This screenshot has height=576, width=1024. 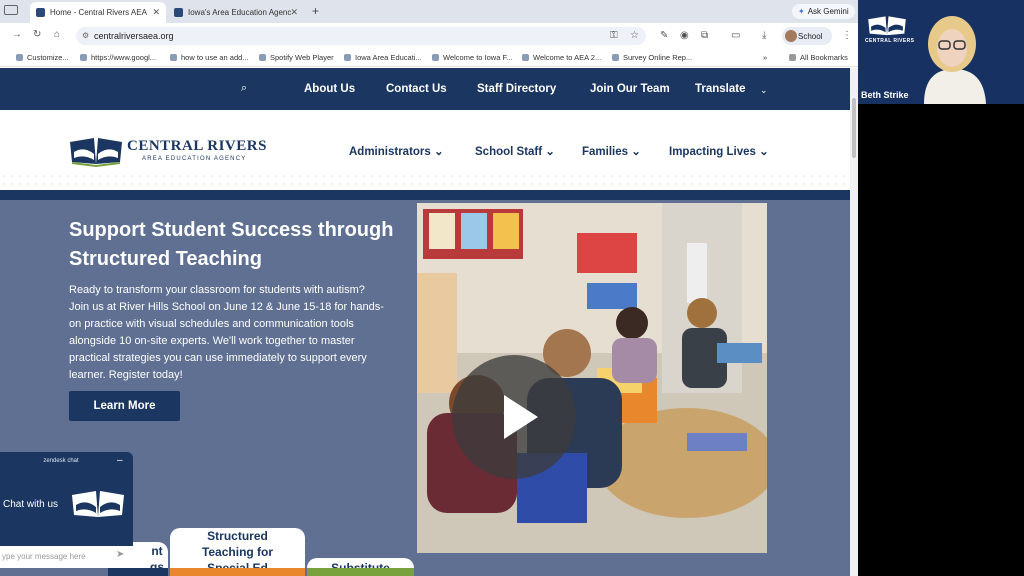 I want to click on gemini-label: Ask Gemini, so click(x=828, y=11).